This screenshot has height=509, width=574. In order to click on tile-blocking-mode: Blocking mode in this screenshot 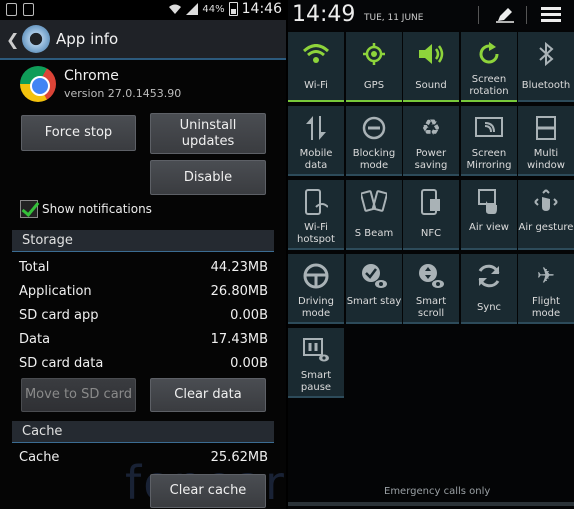, I will do `click(374, 141)`.